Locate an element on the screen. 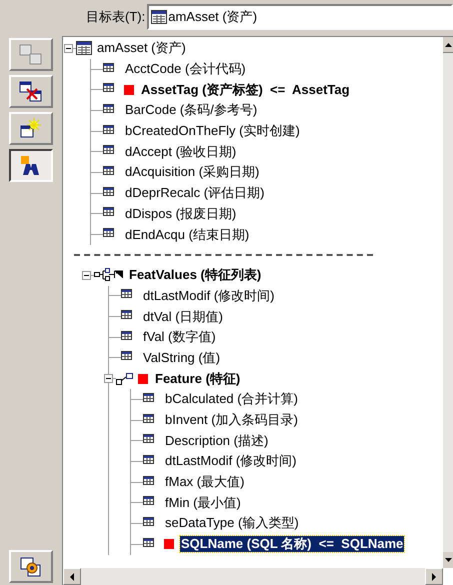 This screenshot has width=453, height=585. tree-item-label: AcctCode (会计代码) is located at coordinates (185, 69).